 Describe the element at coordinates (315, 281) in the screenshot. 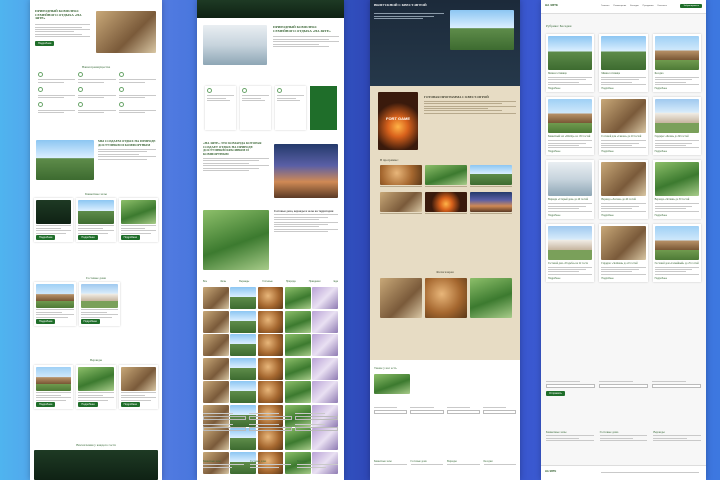

I see `gallery-tab: Праздники` at that location.